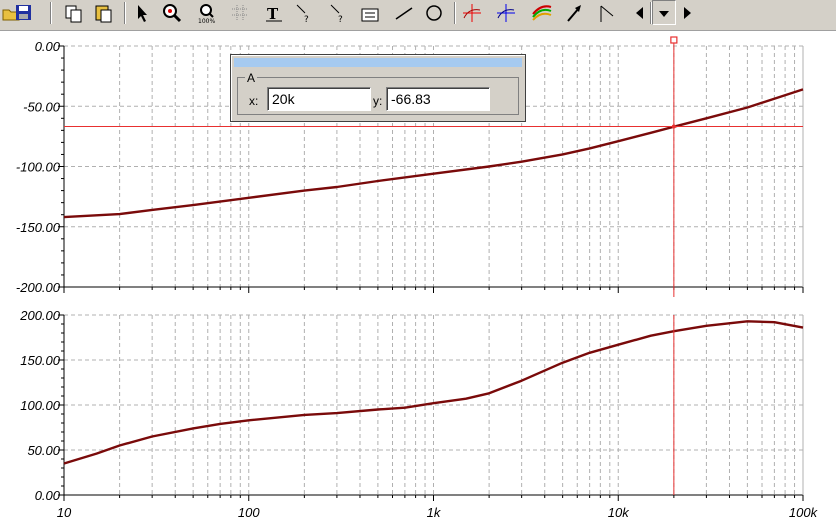 The width and height of the screenshot is (836, 524). What do you see at coordinates (674, 40) in the screenshot?
I see `cursor-a-handle` at bounding box center [674, 40].